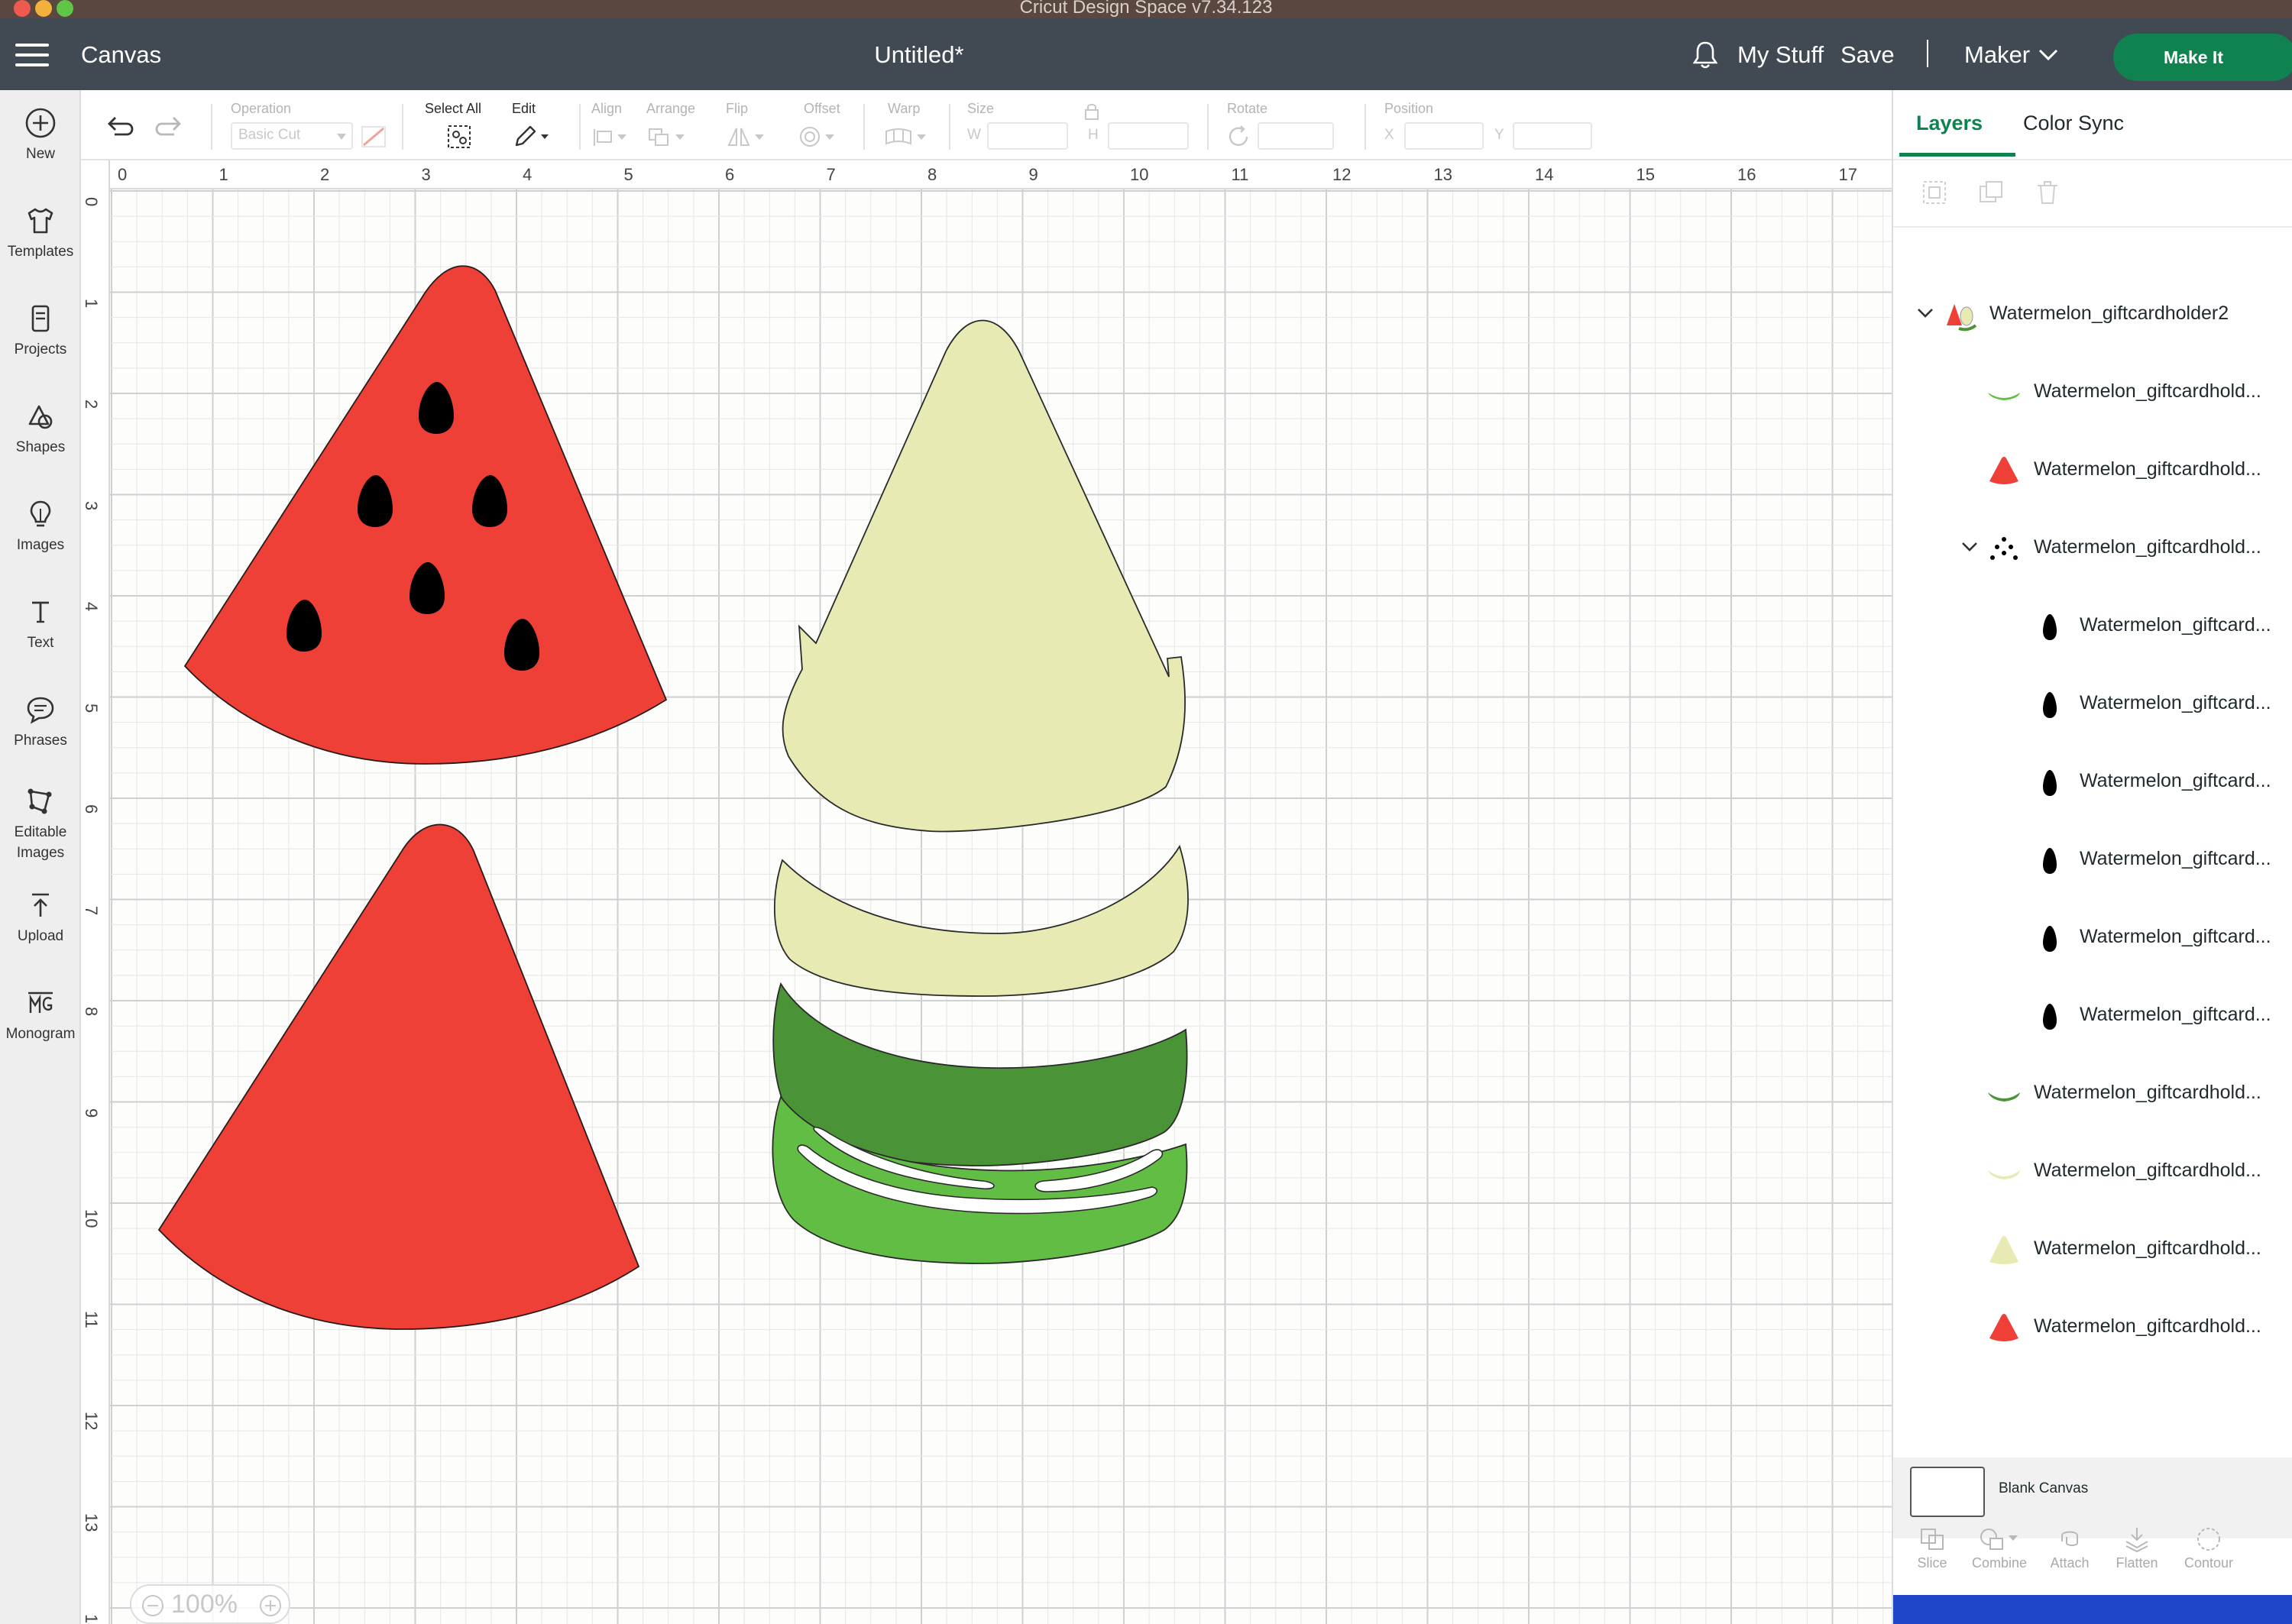 The width and height of the screenshot is (2292, 1624). I want to click on combine-button: Combine, so click(1999, 1548).